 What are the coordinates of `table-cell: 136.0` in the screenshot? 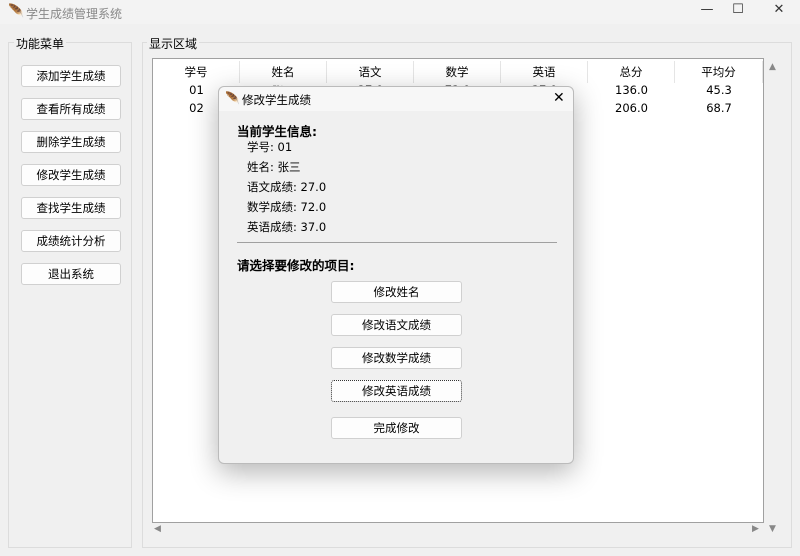 It's located at (631, 90).